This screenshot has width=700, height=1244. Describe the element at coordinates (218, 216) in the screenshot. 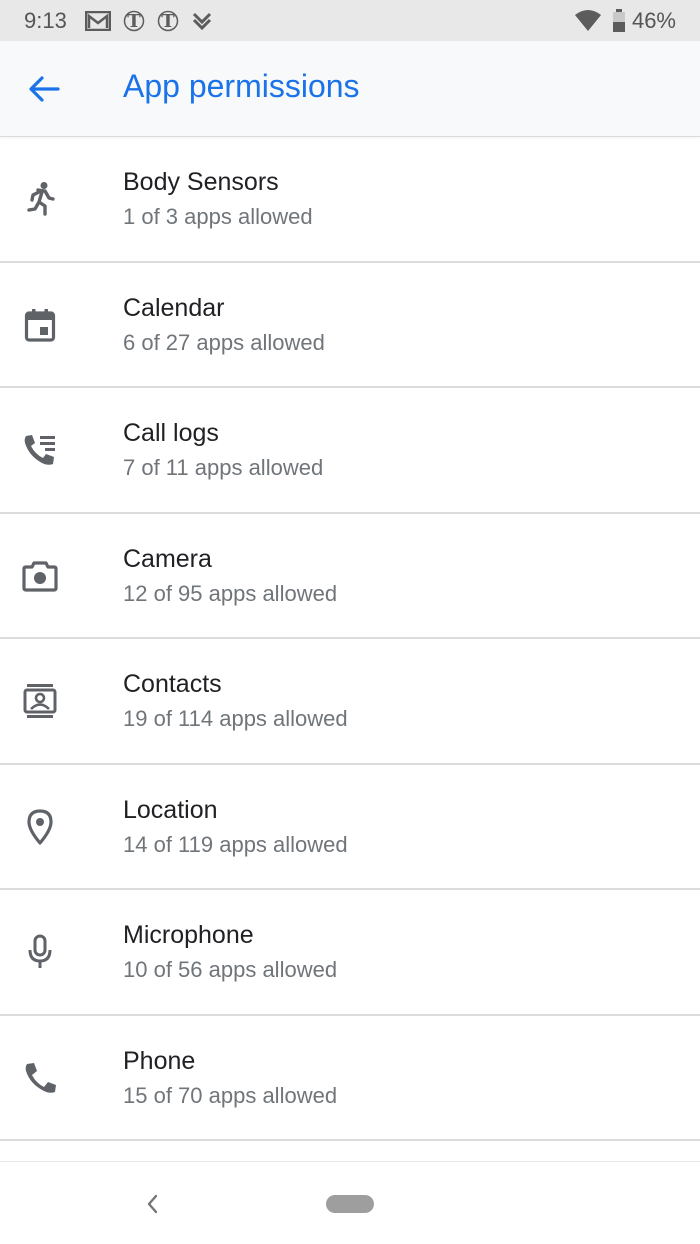

I see `permission-status: 1 of 3 apps allowed` at that location.